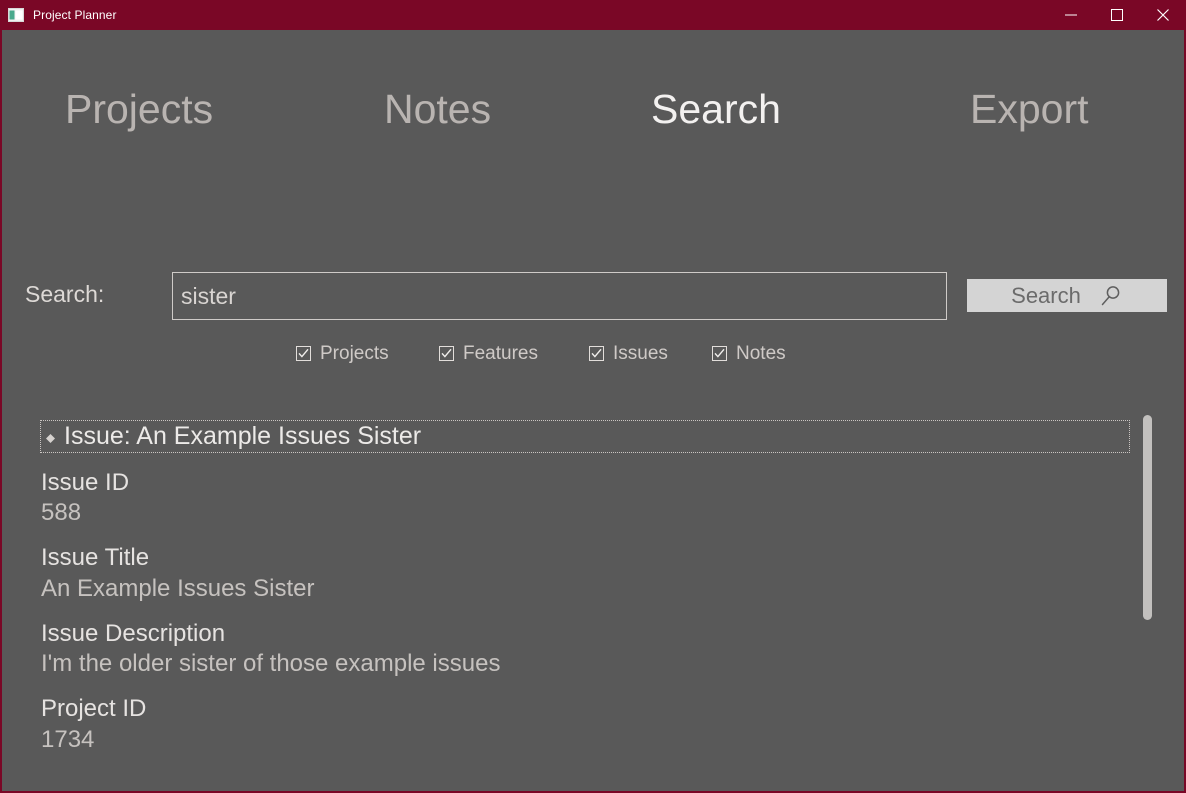 Image resolution: width=1186 pixels, height=793 pixels. Describe the element at coordinates (1046, 295) in the screenshot. I see `search-button-label: Search` at that location.